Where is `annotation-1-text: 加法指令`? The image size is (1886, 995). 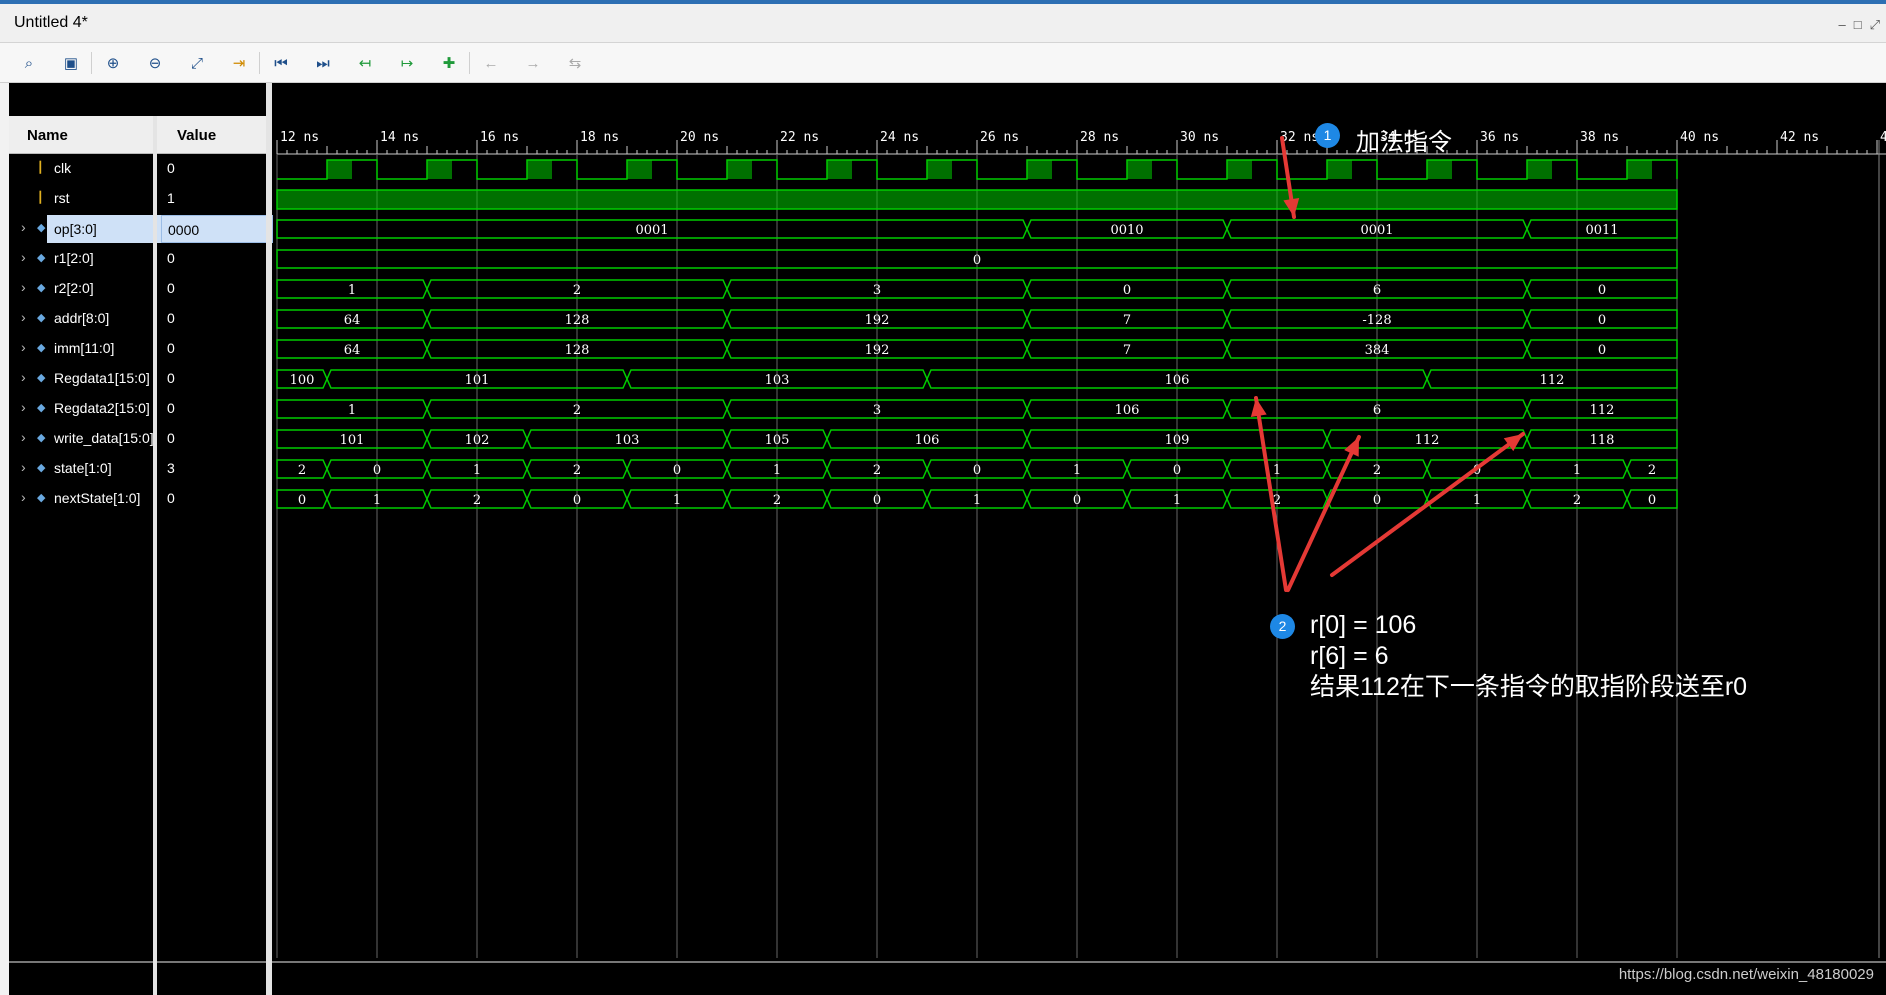 annotation-1-text: 加法指令 is located at coordinates (1404, 142).